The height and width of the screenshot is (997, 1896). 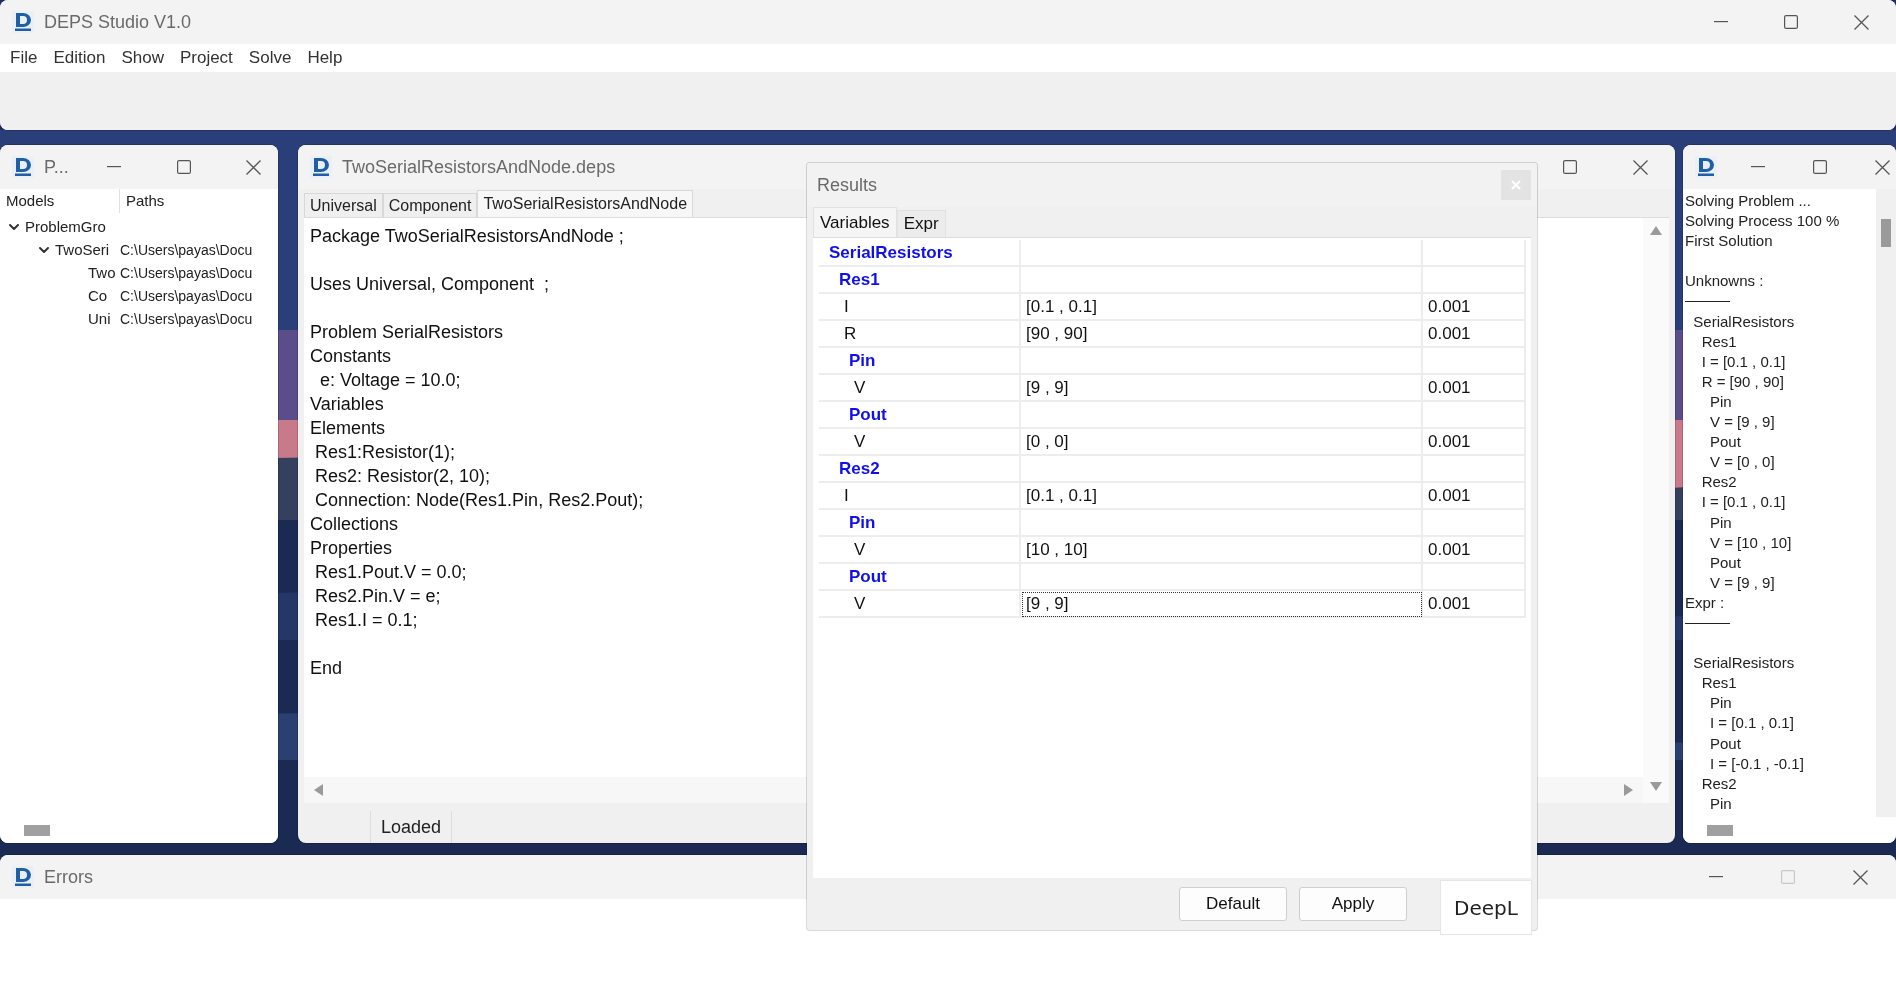 I want to click on column-header: Paths, so click(x=142, y=201).